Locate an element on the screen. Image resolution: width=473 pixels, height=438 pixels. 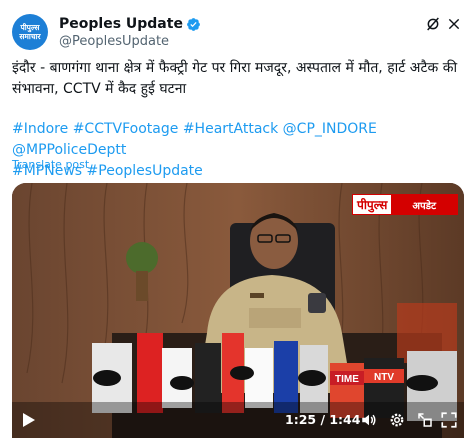
hashtag-link: #CCTVFootage is located at coordinates (126, 129).